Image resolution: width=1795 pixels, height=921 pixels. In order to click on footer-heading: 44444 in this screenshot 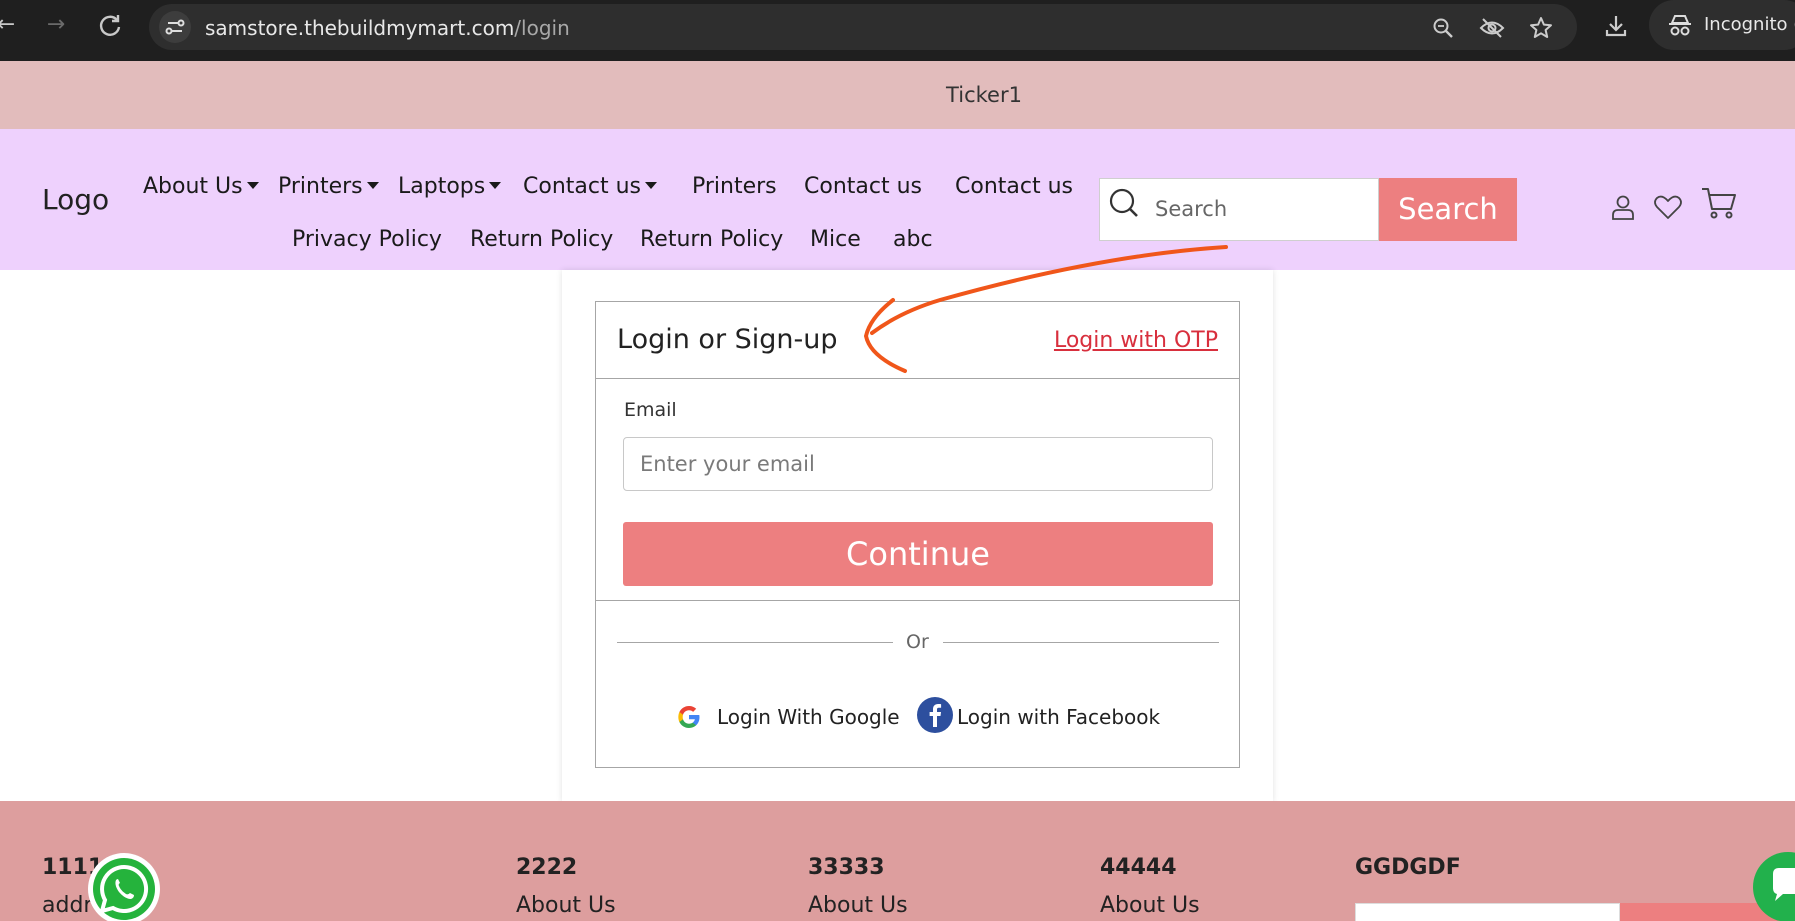, I will do `click(1138, 867)`.